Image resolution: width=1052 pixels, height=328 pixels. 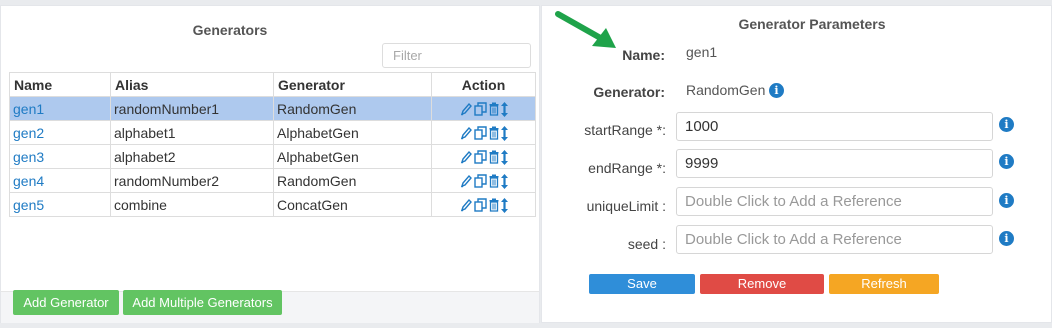 I want to click on save-generator-button: Save Generator, so click(x=642, y=292).